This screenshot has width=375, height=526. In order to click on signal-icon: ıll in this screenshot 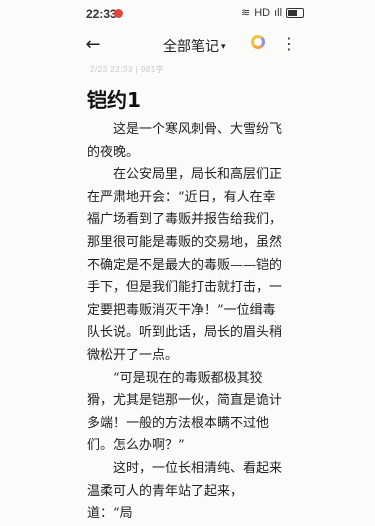, I will do `click(278, 12)`.